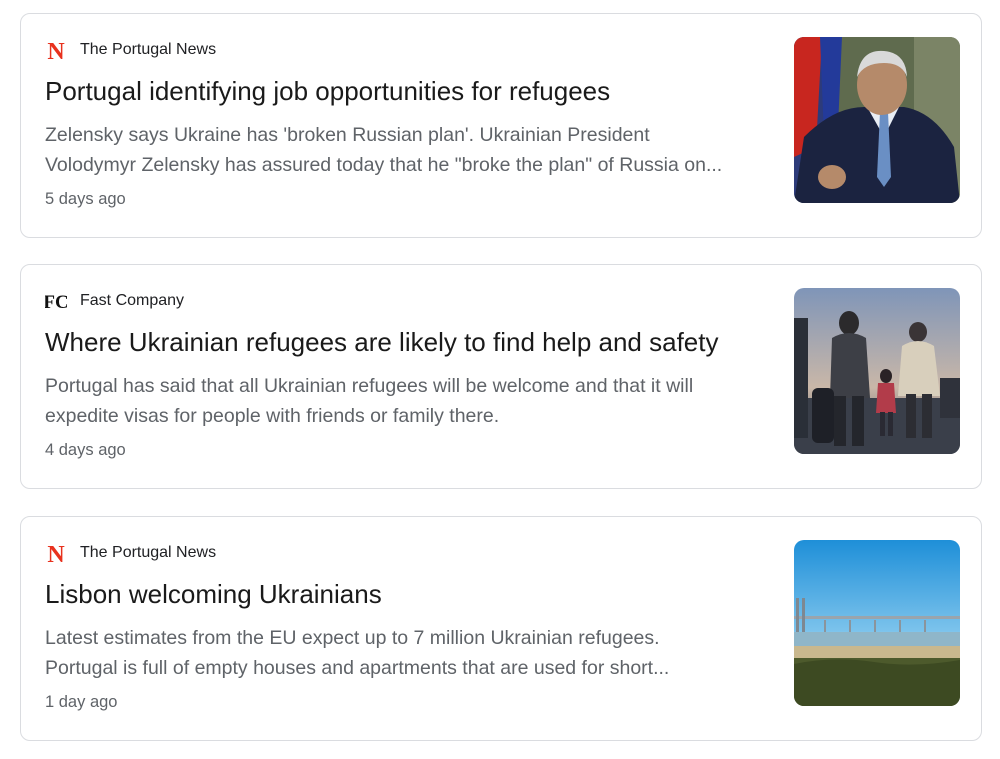 The height and width of the screenshot is (759, 1000). I want to click on fast-company-logo-icon: FC, so click(56, 301).